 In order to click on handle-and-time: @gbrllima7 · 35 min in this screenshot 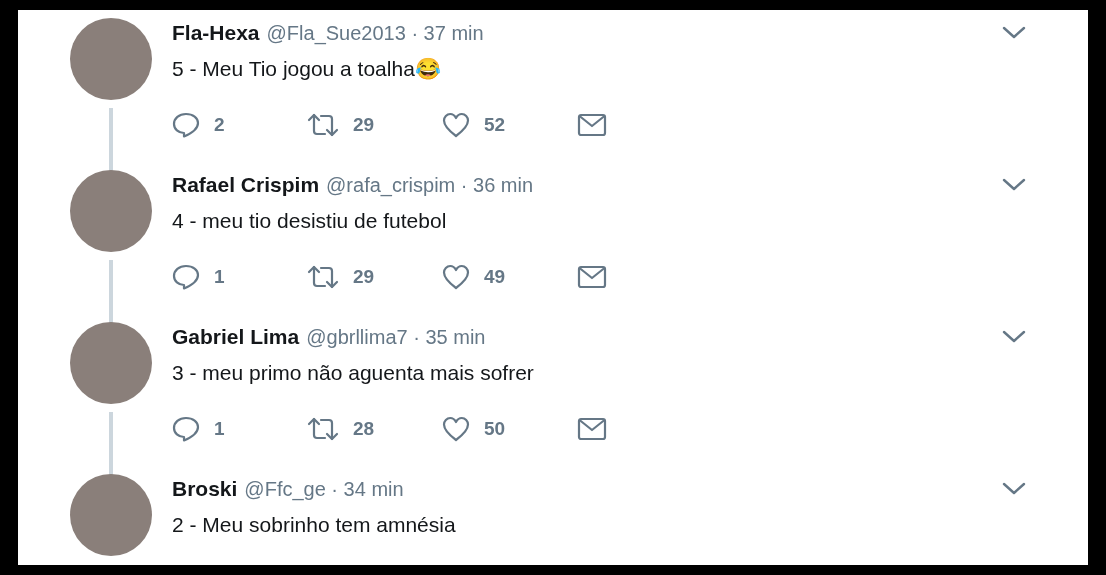, I will do `click(396, 337)`.